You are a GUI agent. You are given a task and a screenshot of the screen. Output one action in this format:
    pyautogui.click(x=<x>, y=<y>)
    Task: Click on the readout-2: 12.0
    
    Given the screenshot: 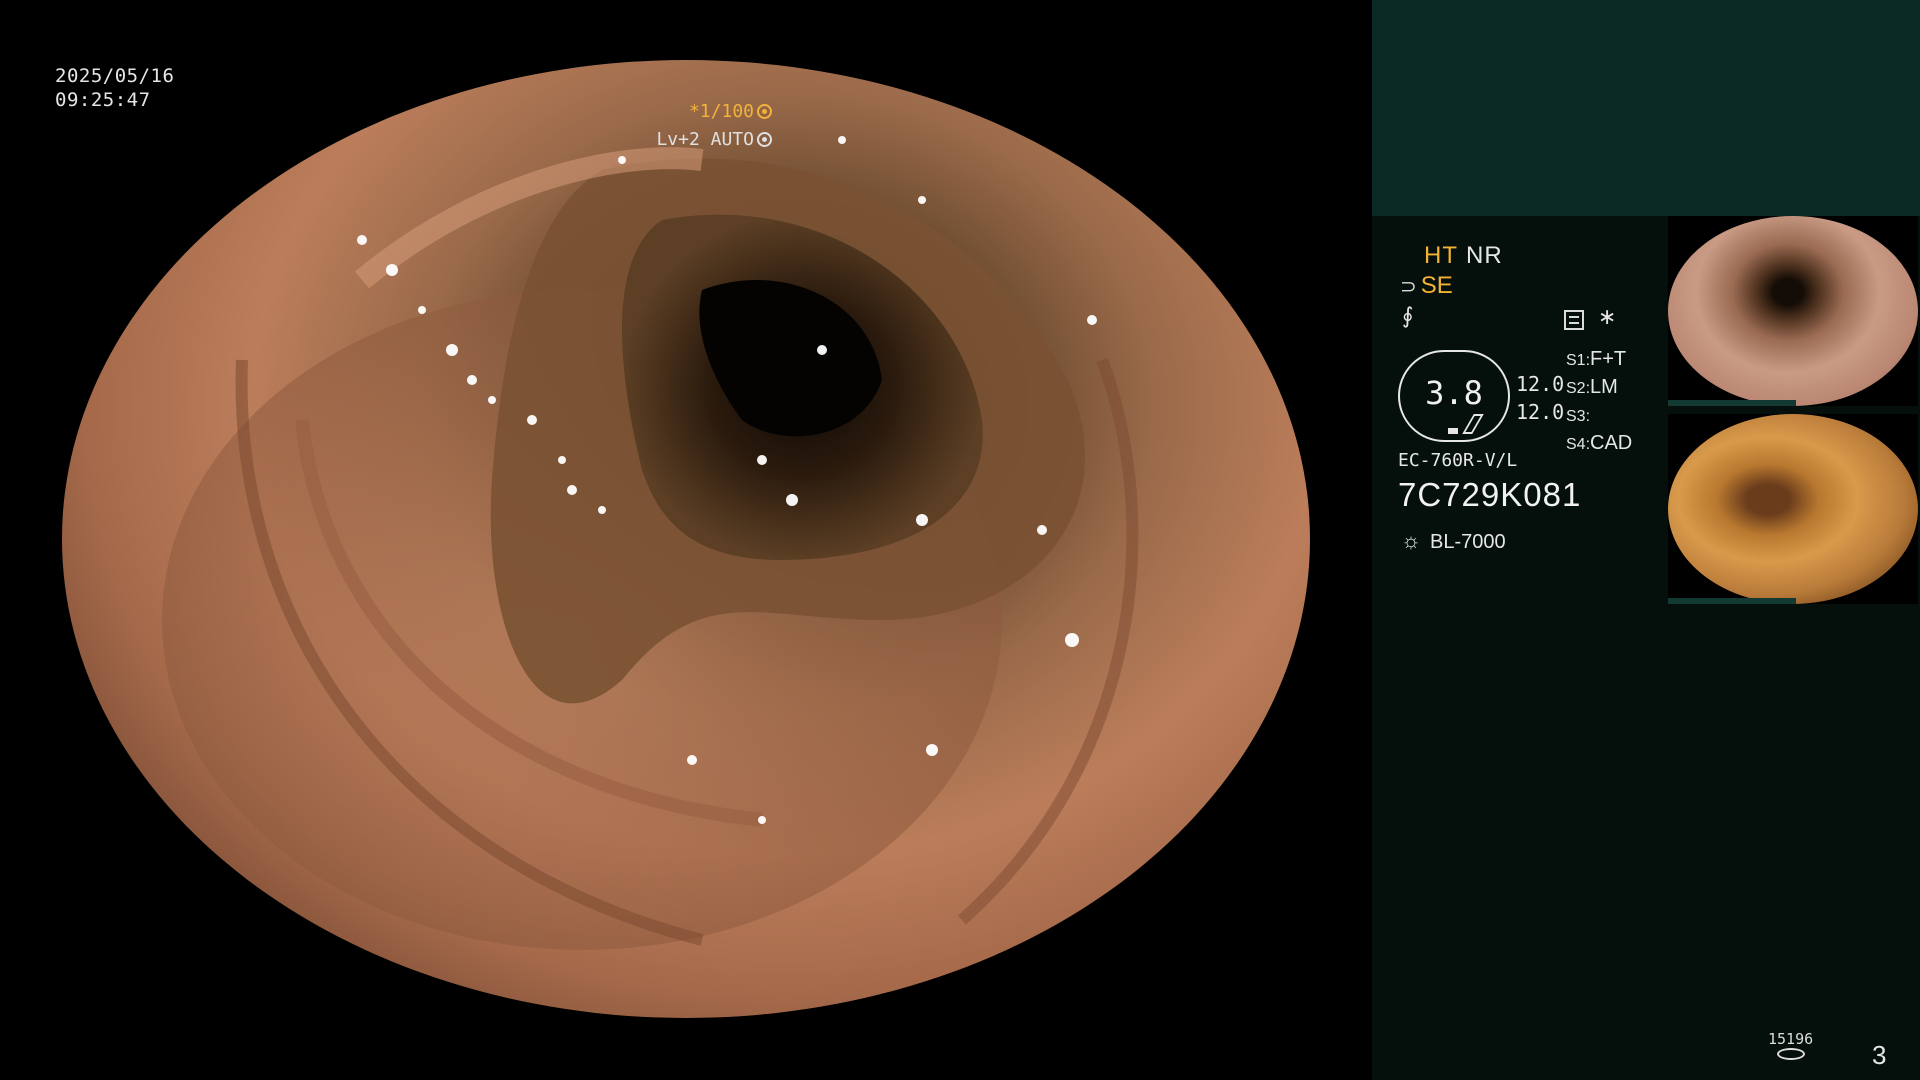 What is the action you would take?
    pyautogui.click(x=1540, y=412)
    